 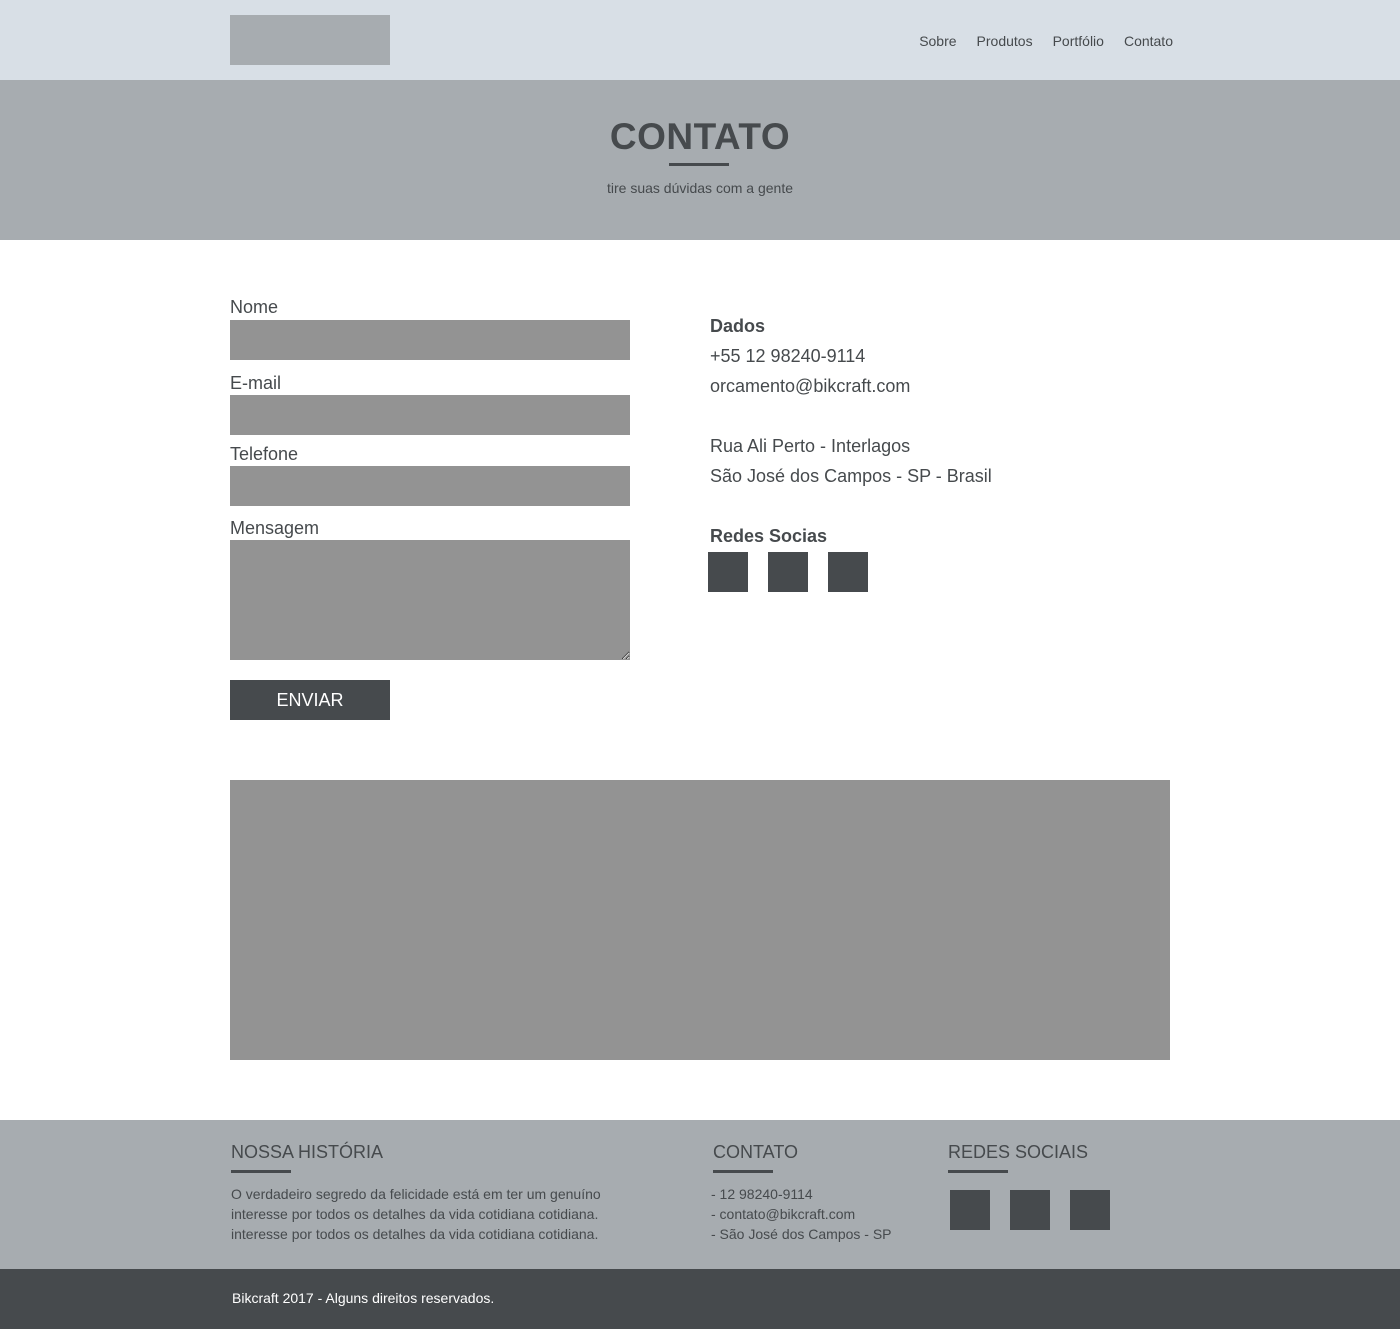 I want to click on email-input, so click(x=430, y=415).